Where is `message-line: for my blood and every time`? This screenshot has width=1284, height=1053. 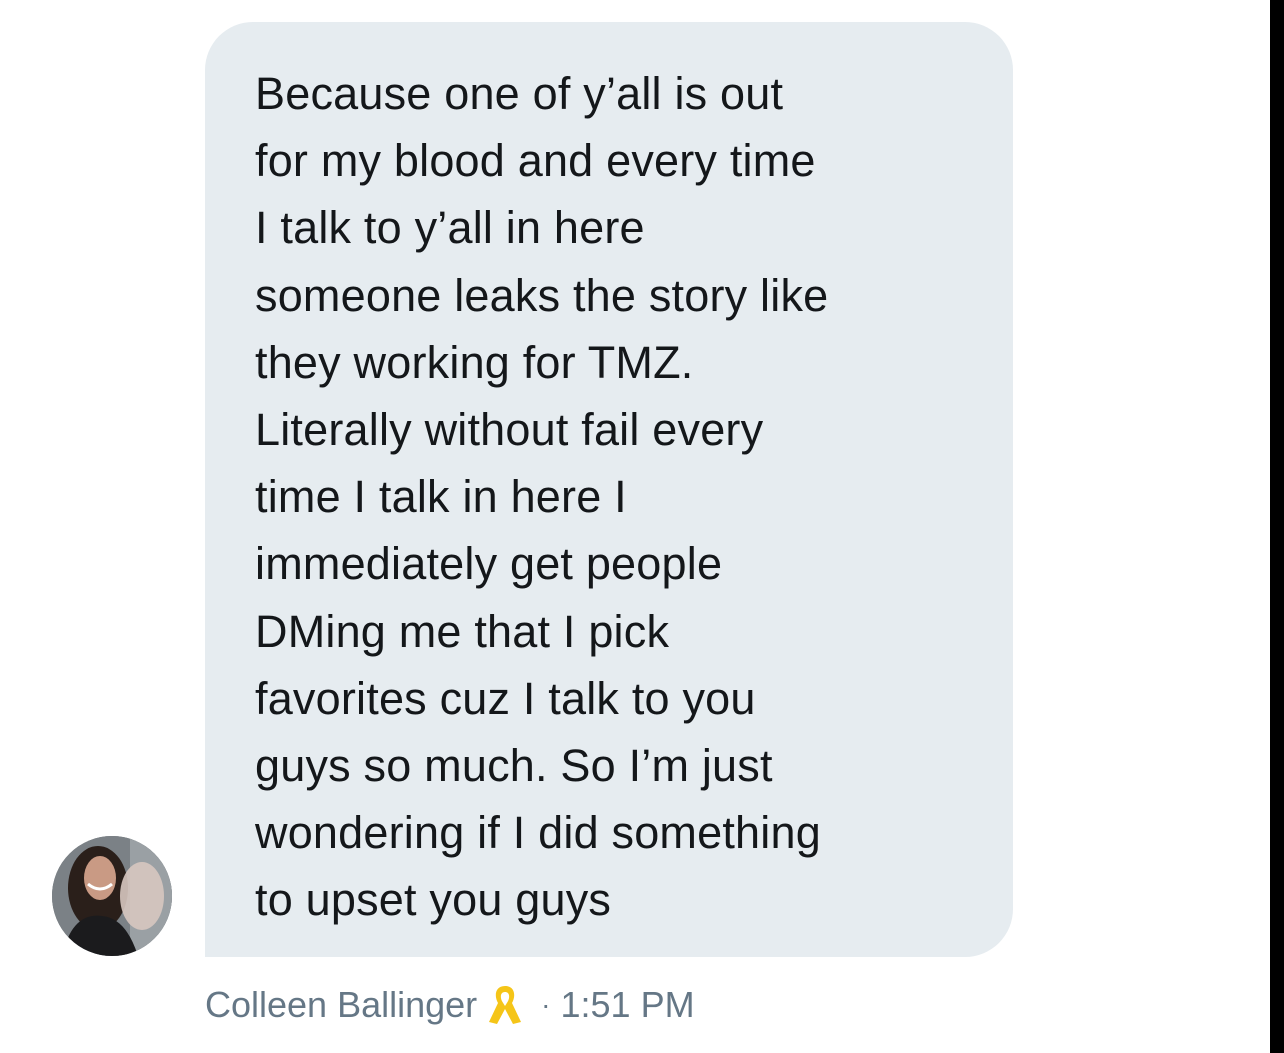 message-line: for my blood and every time is located at coordinates (535, 161).